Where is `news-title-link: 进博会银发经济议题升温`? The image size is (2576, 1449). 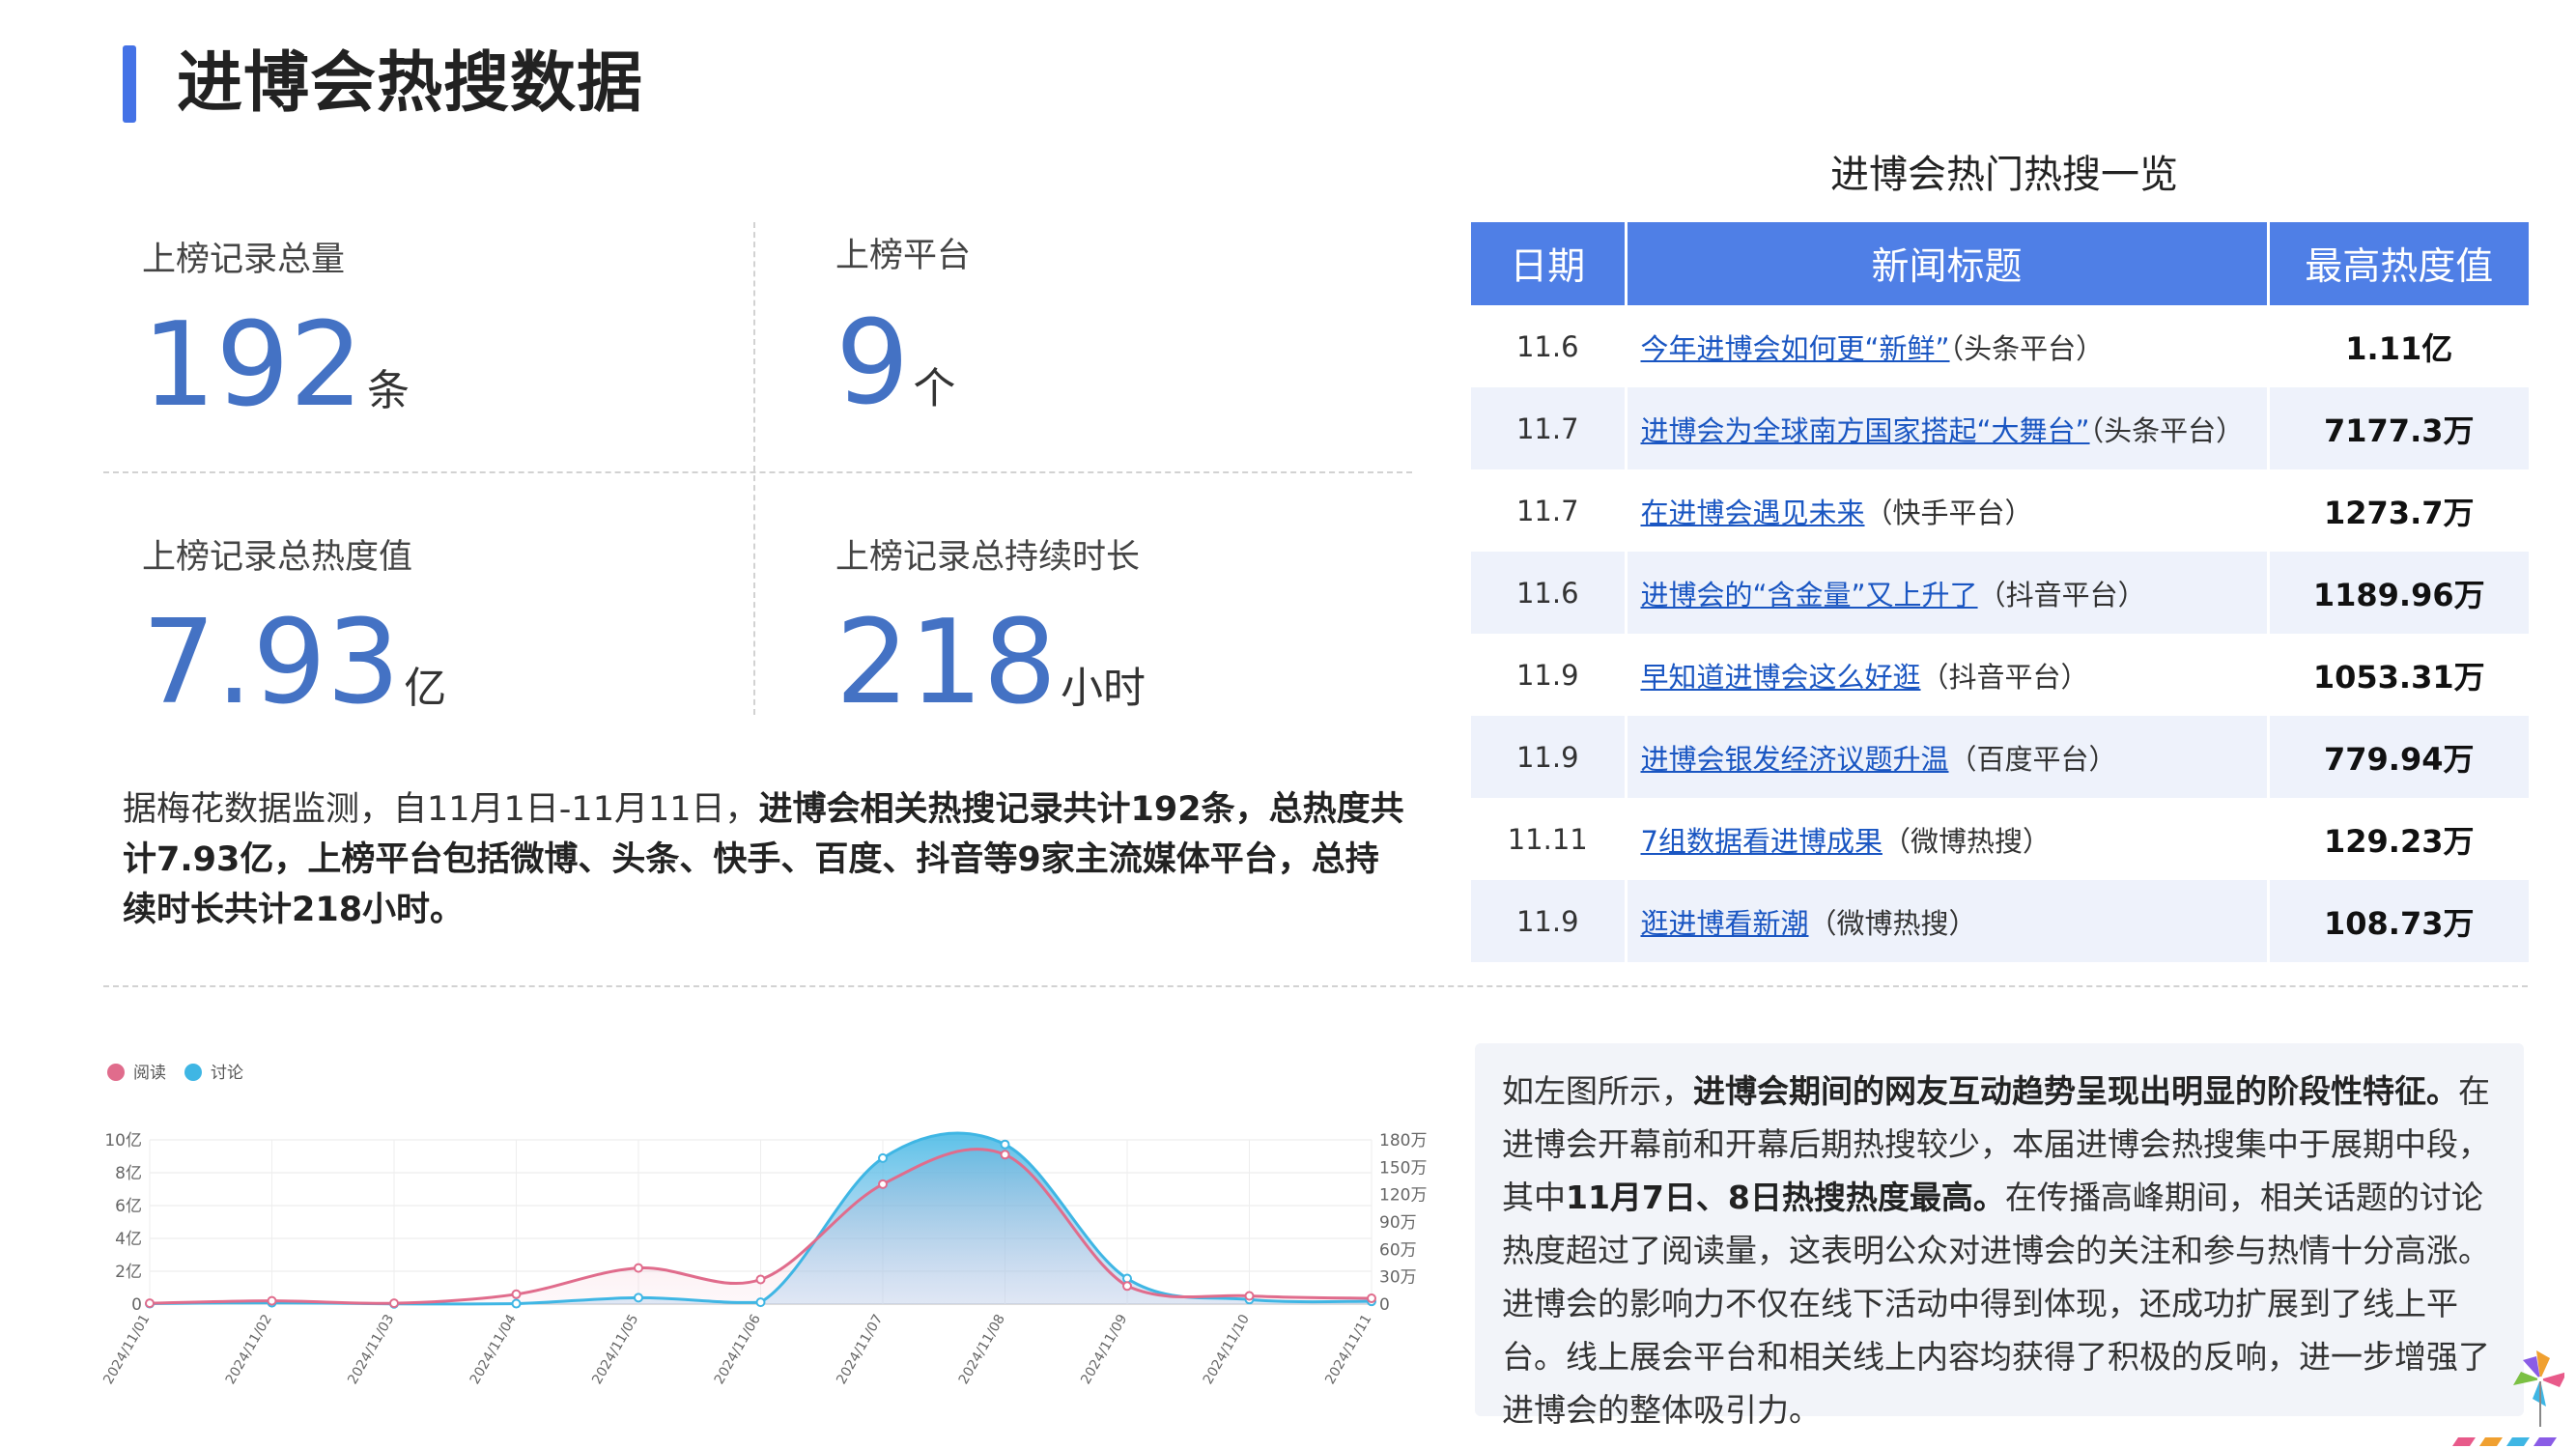
news-title-link: 进博会银发经济议题升温 is located at coordinates (1795, 759).